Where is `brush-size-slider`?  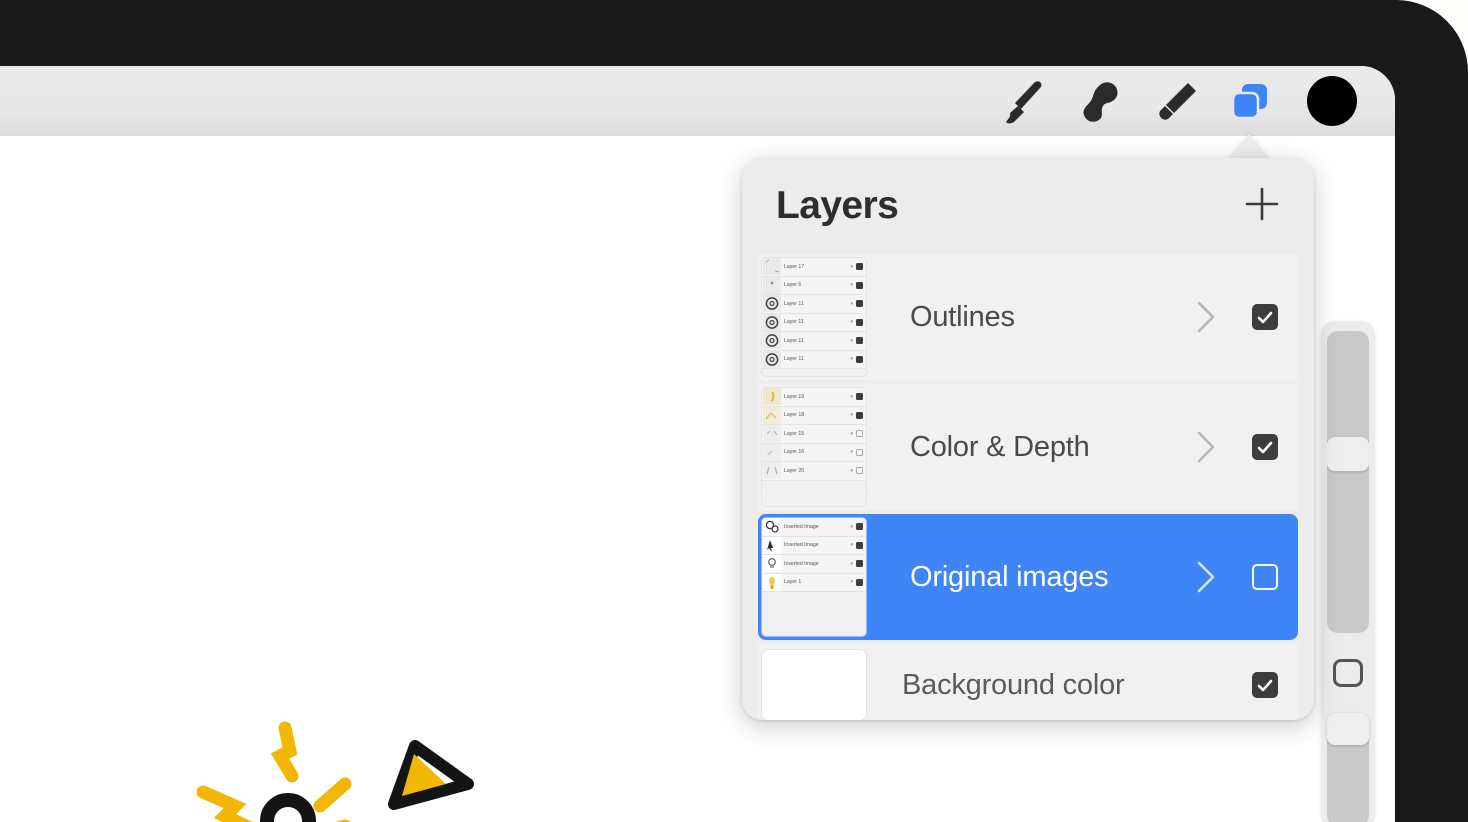
brush-size-slider is located at coordinates (1348, 482).